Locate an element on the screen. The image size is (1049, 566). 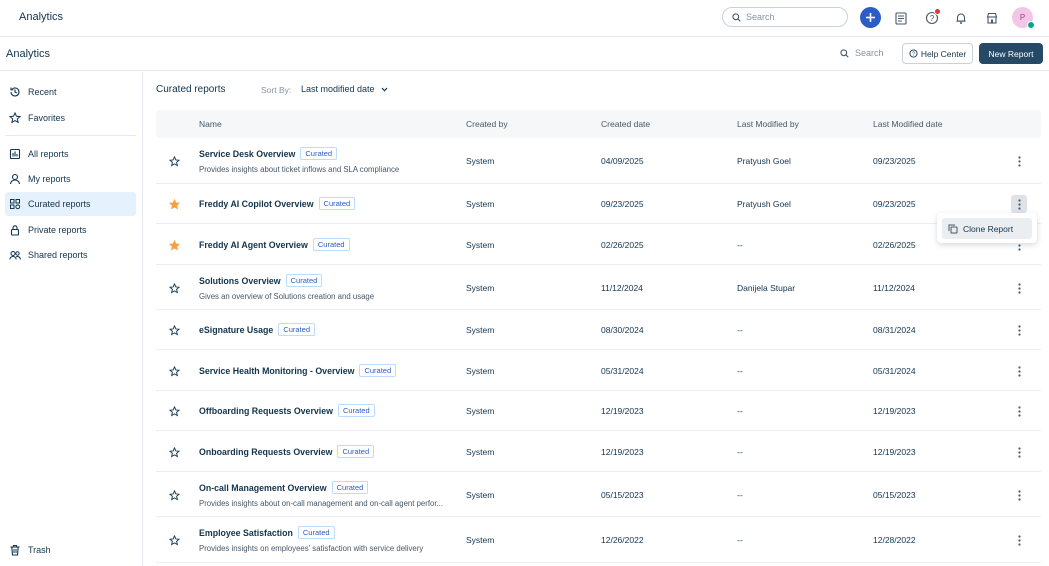
online-status-dot is located at coordinates (1031, 25).